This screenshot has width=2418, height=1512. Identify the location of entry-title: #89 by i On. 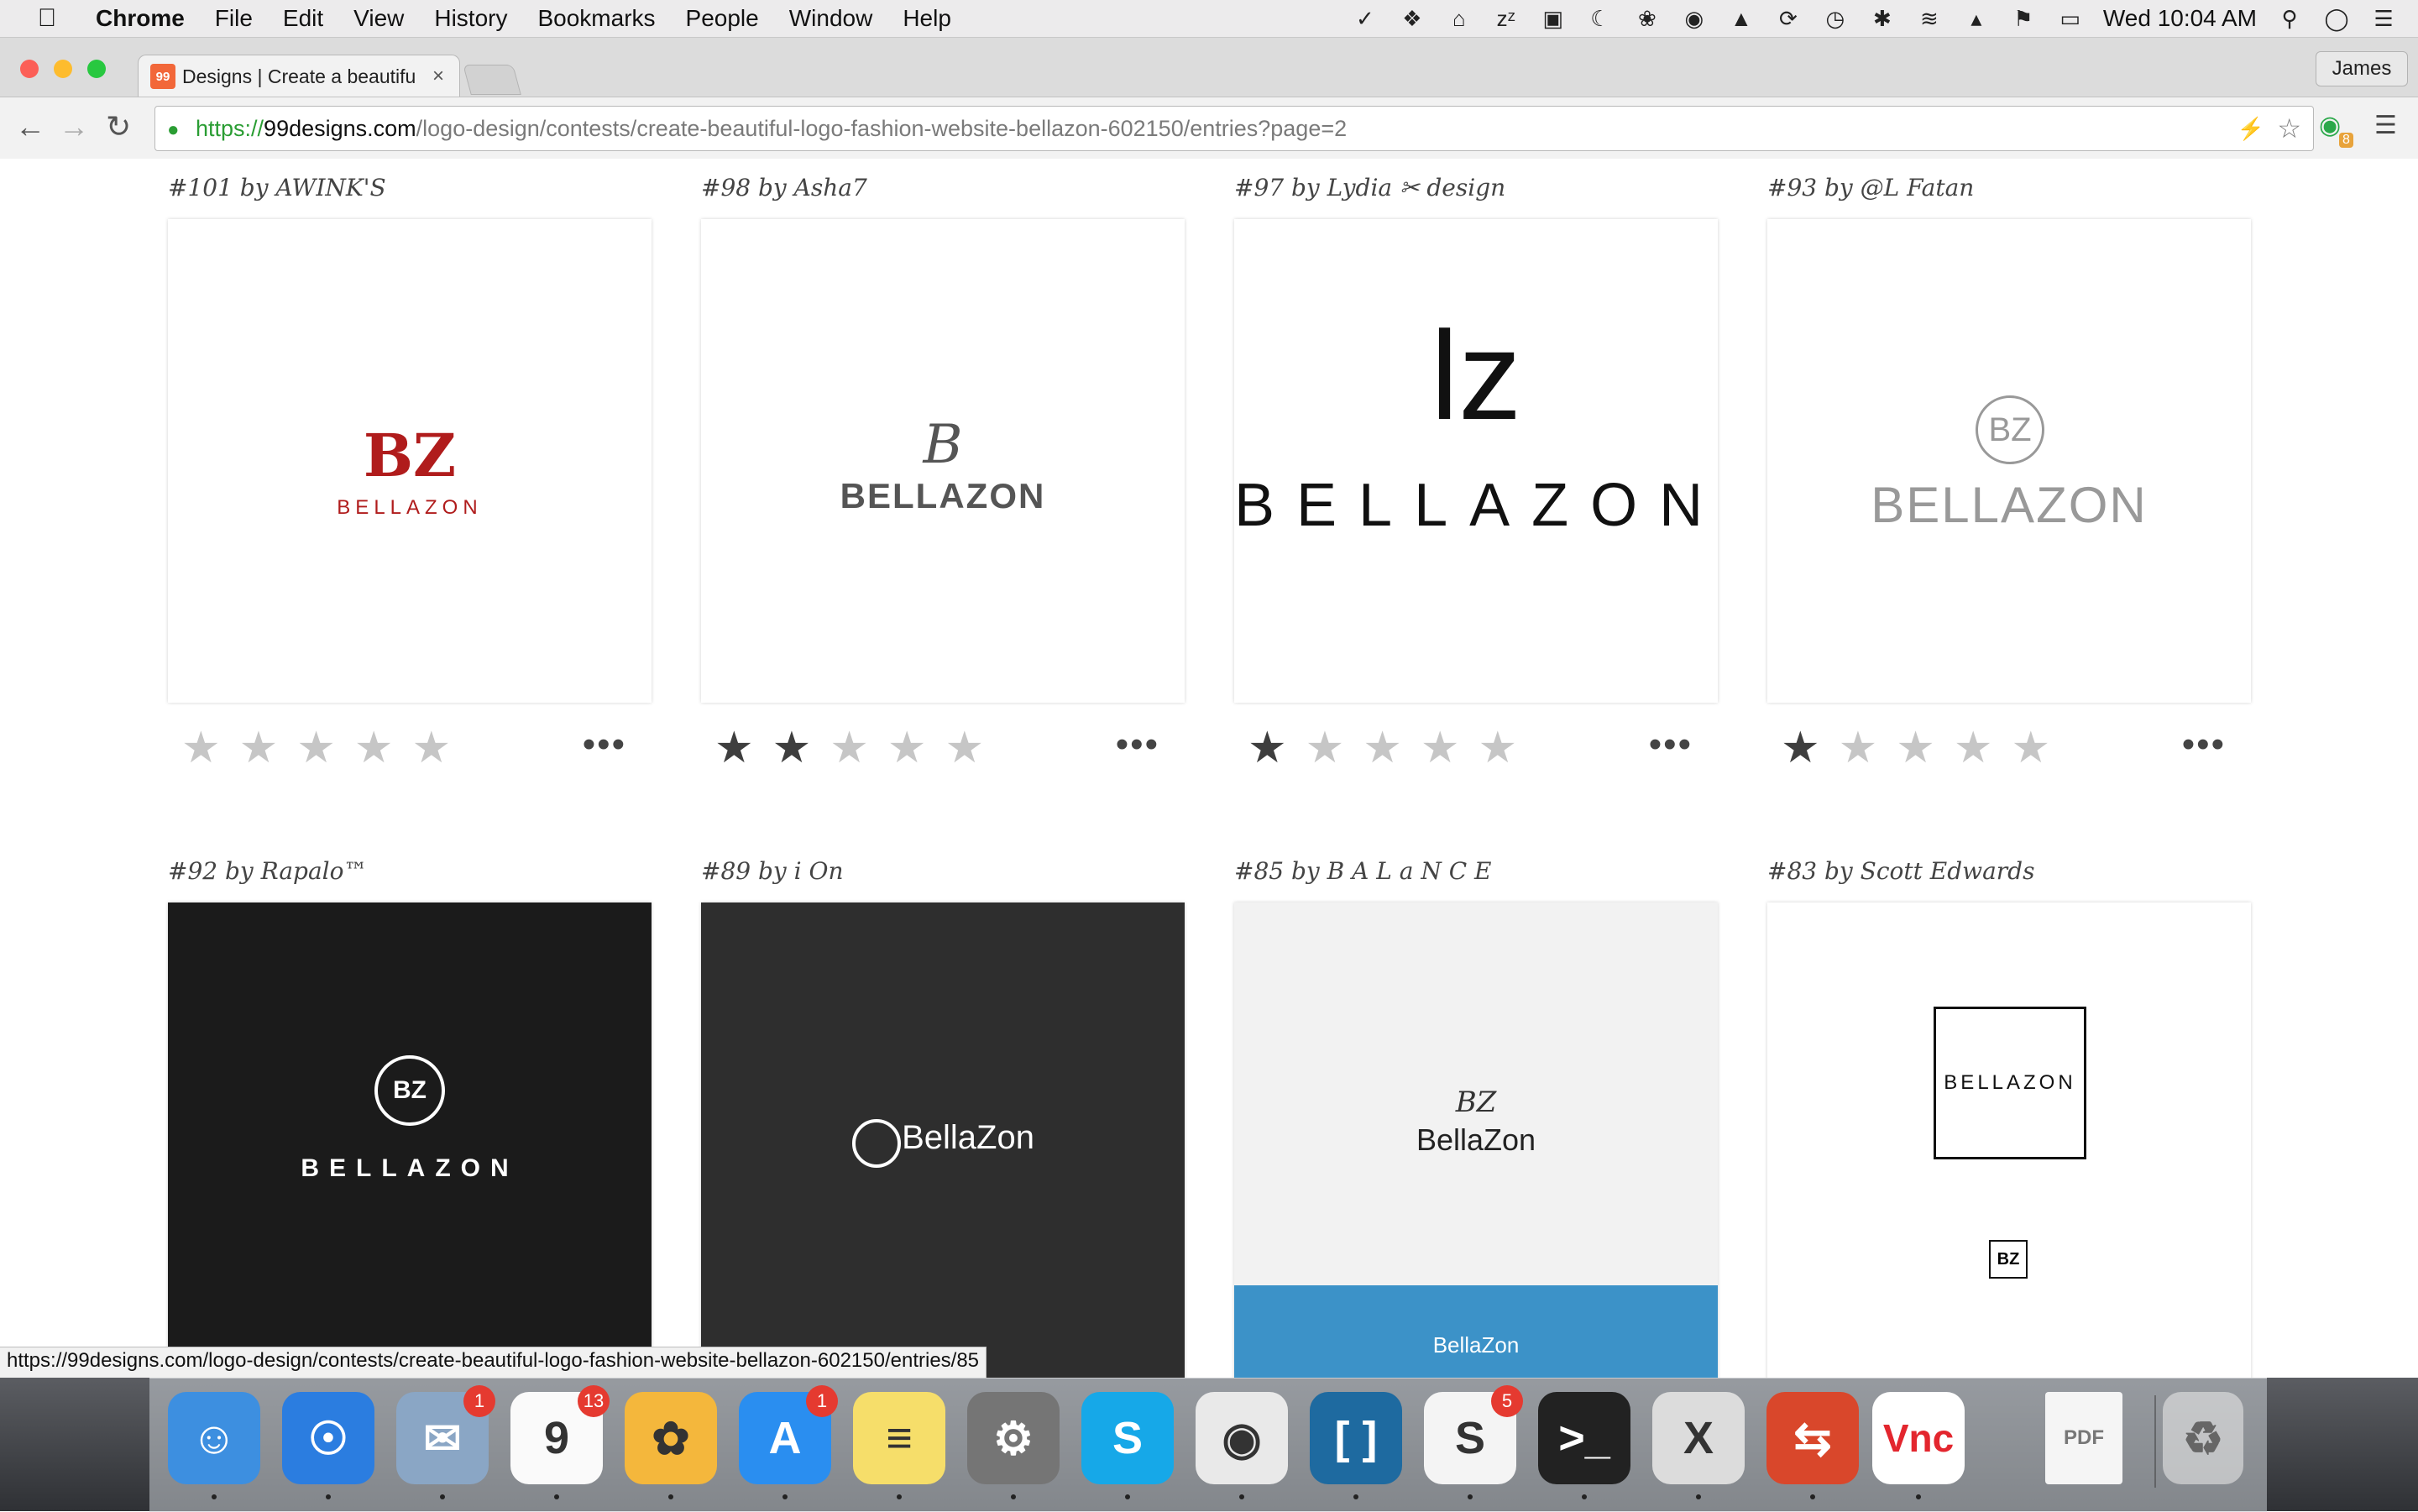
(772, 871).